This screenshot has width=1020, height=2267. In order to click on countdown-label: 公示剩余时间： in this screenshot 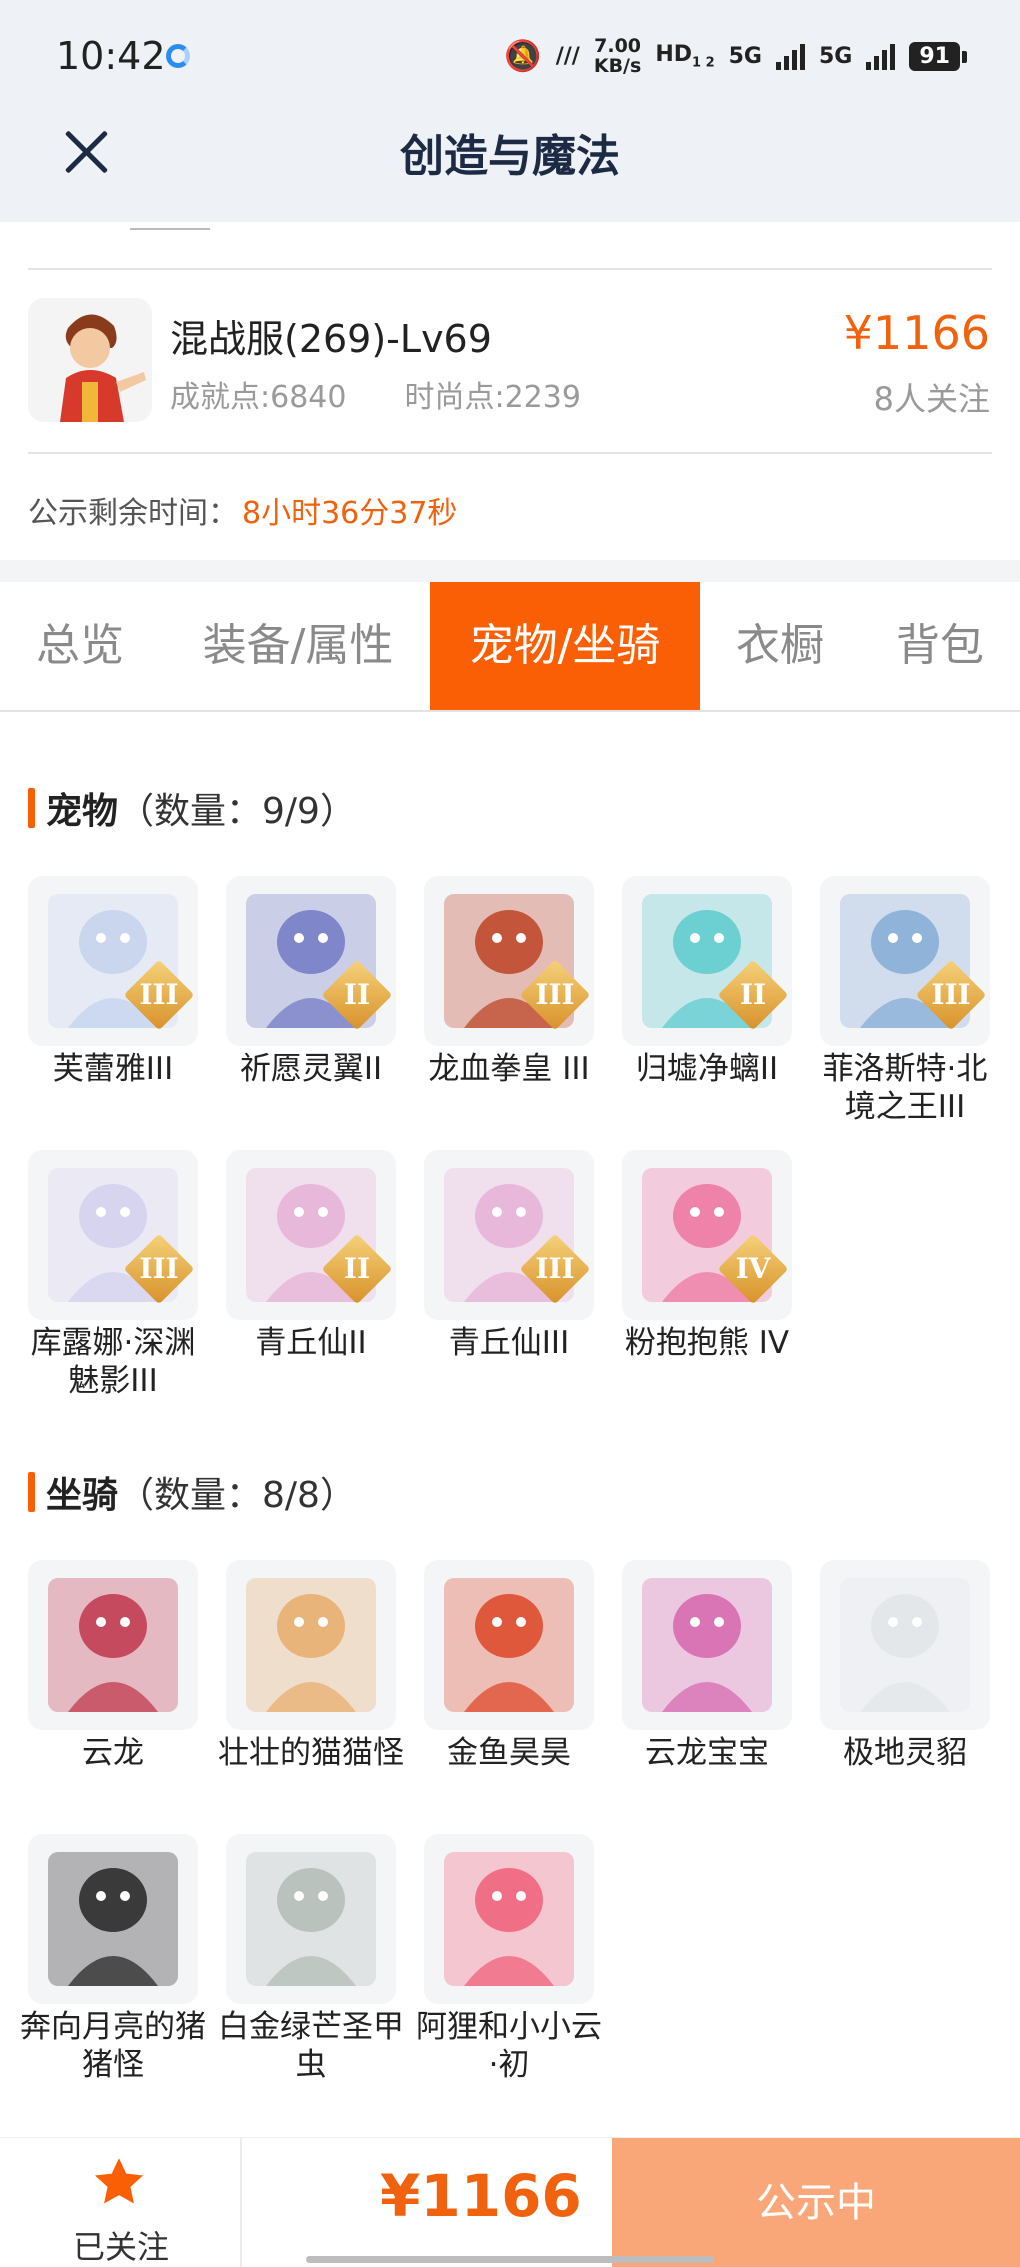, I will do `click(133, 513)`.